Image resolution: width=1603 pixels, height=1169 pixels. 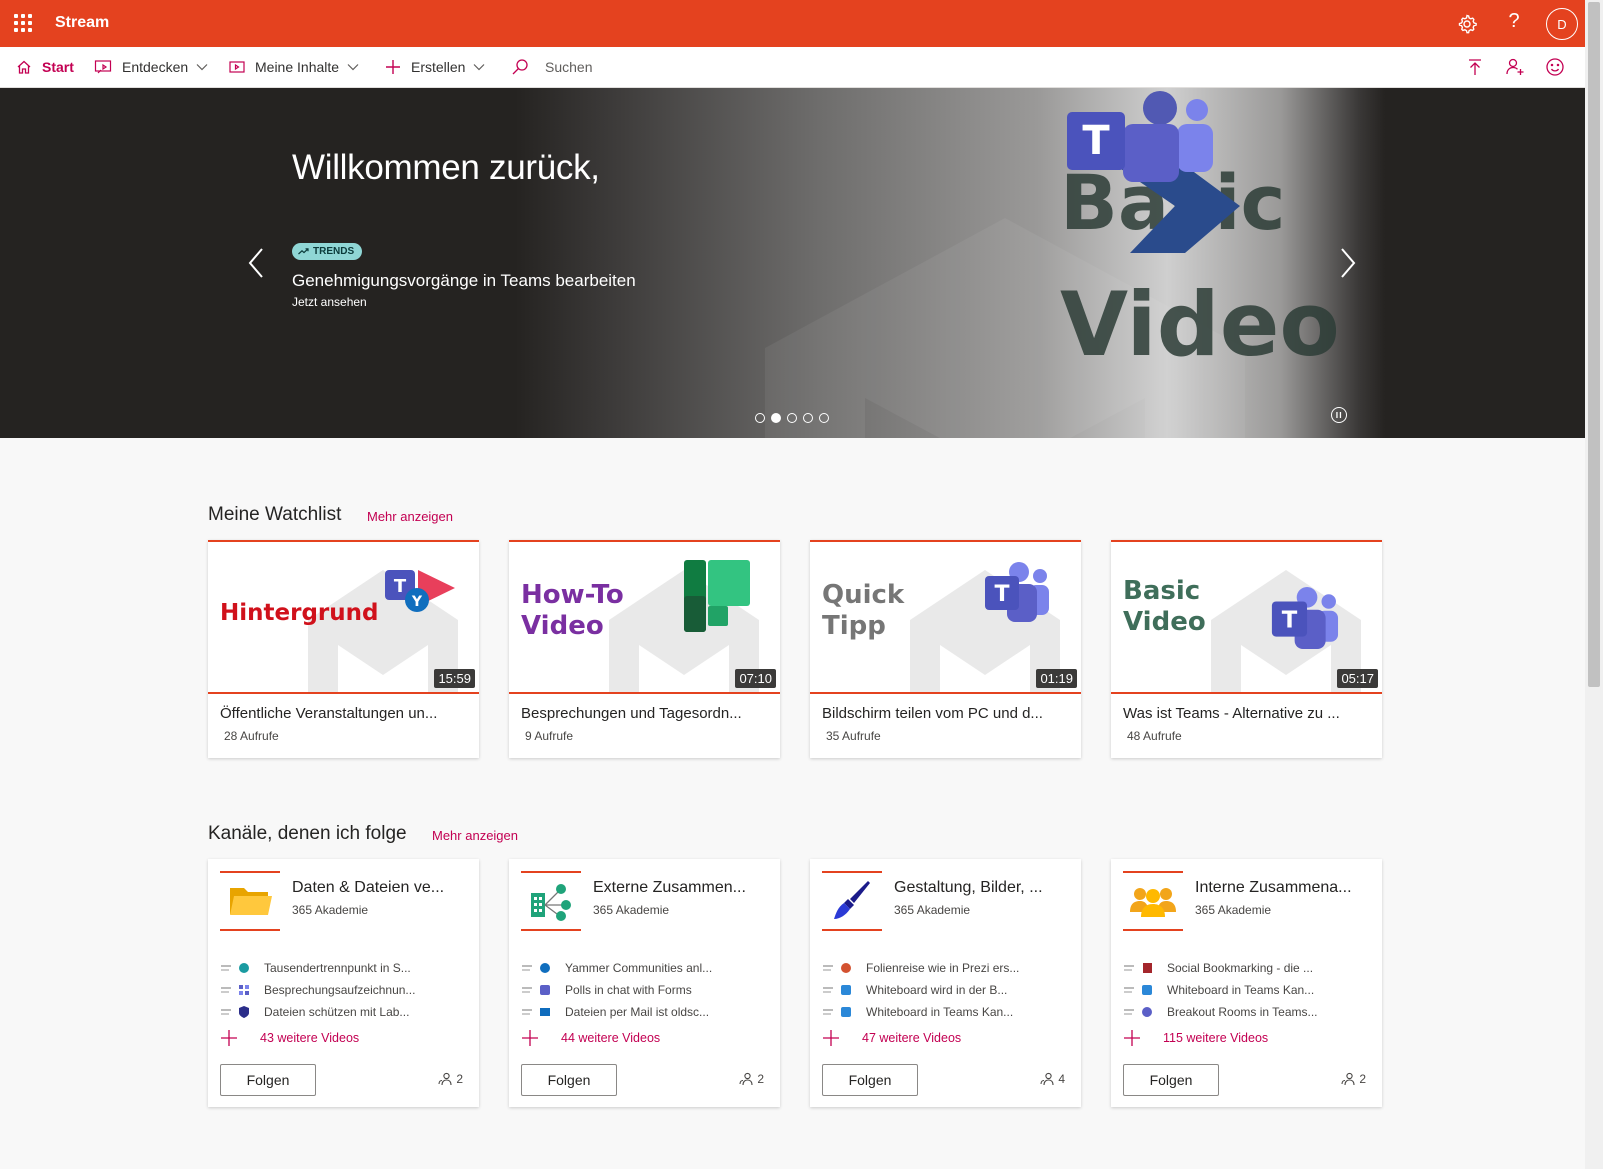 What do you see at coordinates (289, 1038) in the screenshot?
I see `channel-more-videos: 43 weitere Videos` at bounding box center [289, 1038].